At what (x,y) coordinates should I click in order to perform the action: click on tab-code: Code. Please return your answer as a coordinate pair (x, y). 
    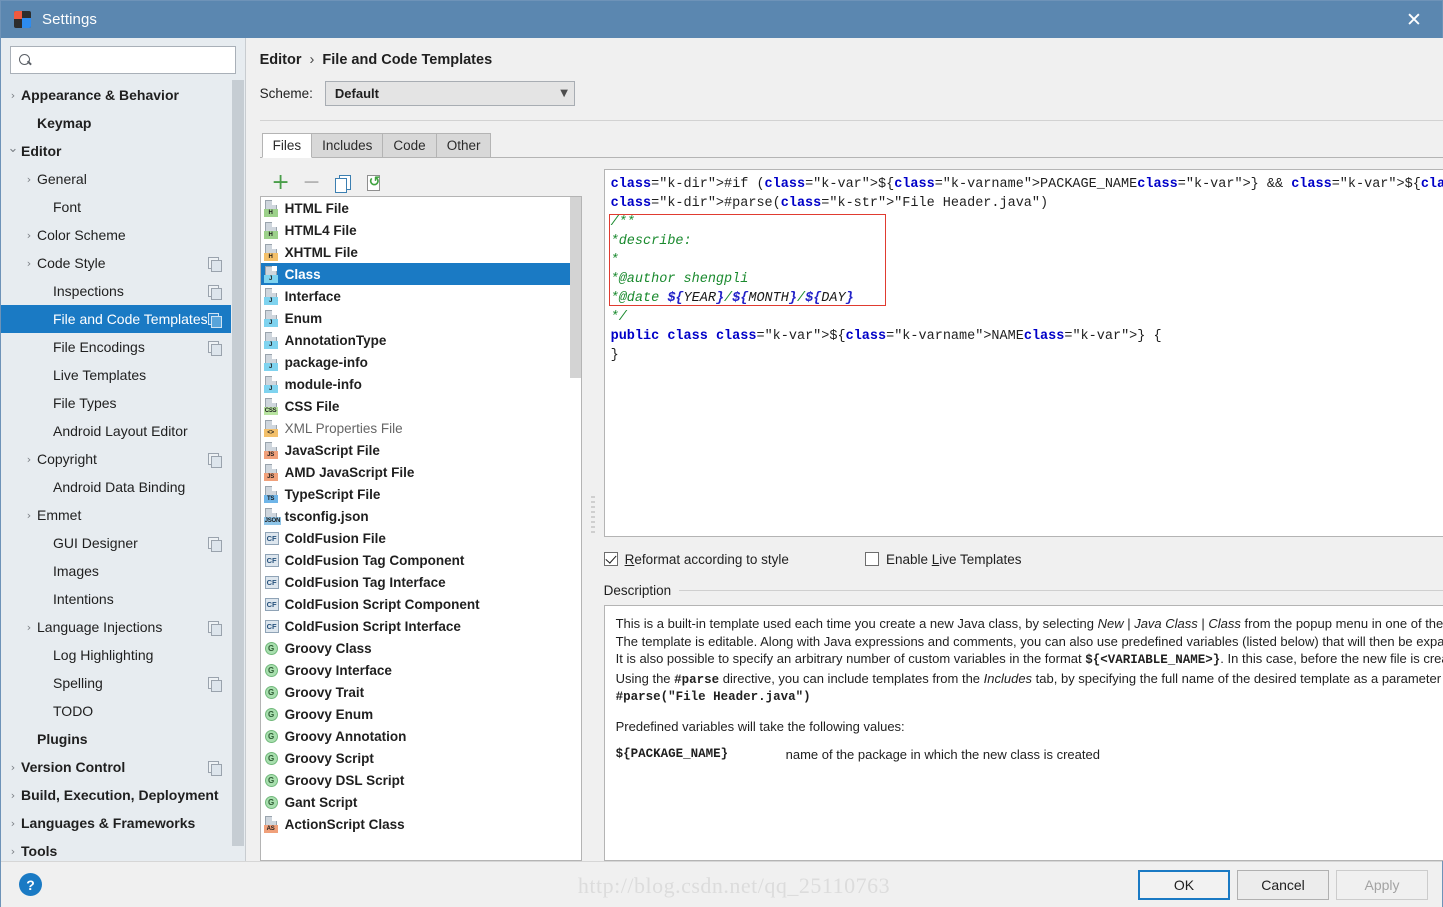
    Looking at the image, I should click on (409, 145).